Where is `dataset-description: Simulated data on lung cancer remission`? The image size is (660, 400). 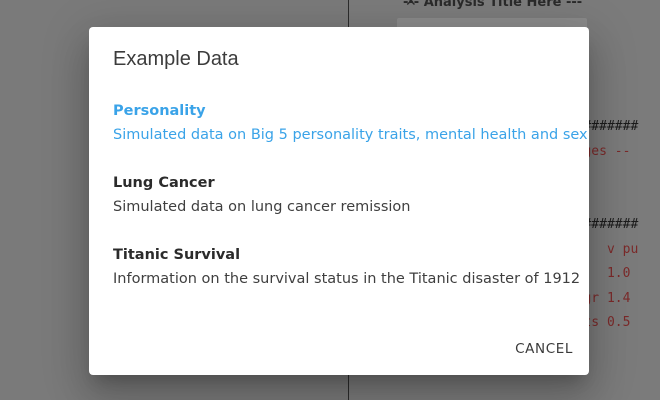 dataset-description: Simulated data on lung cancer remission is located at coordinates (262, 207).